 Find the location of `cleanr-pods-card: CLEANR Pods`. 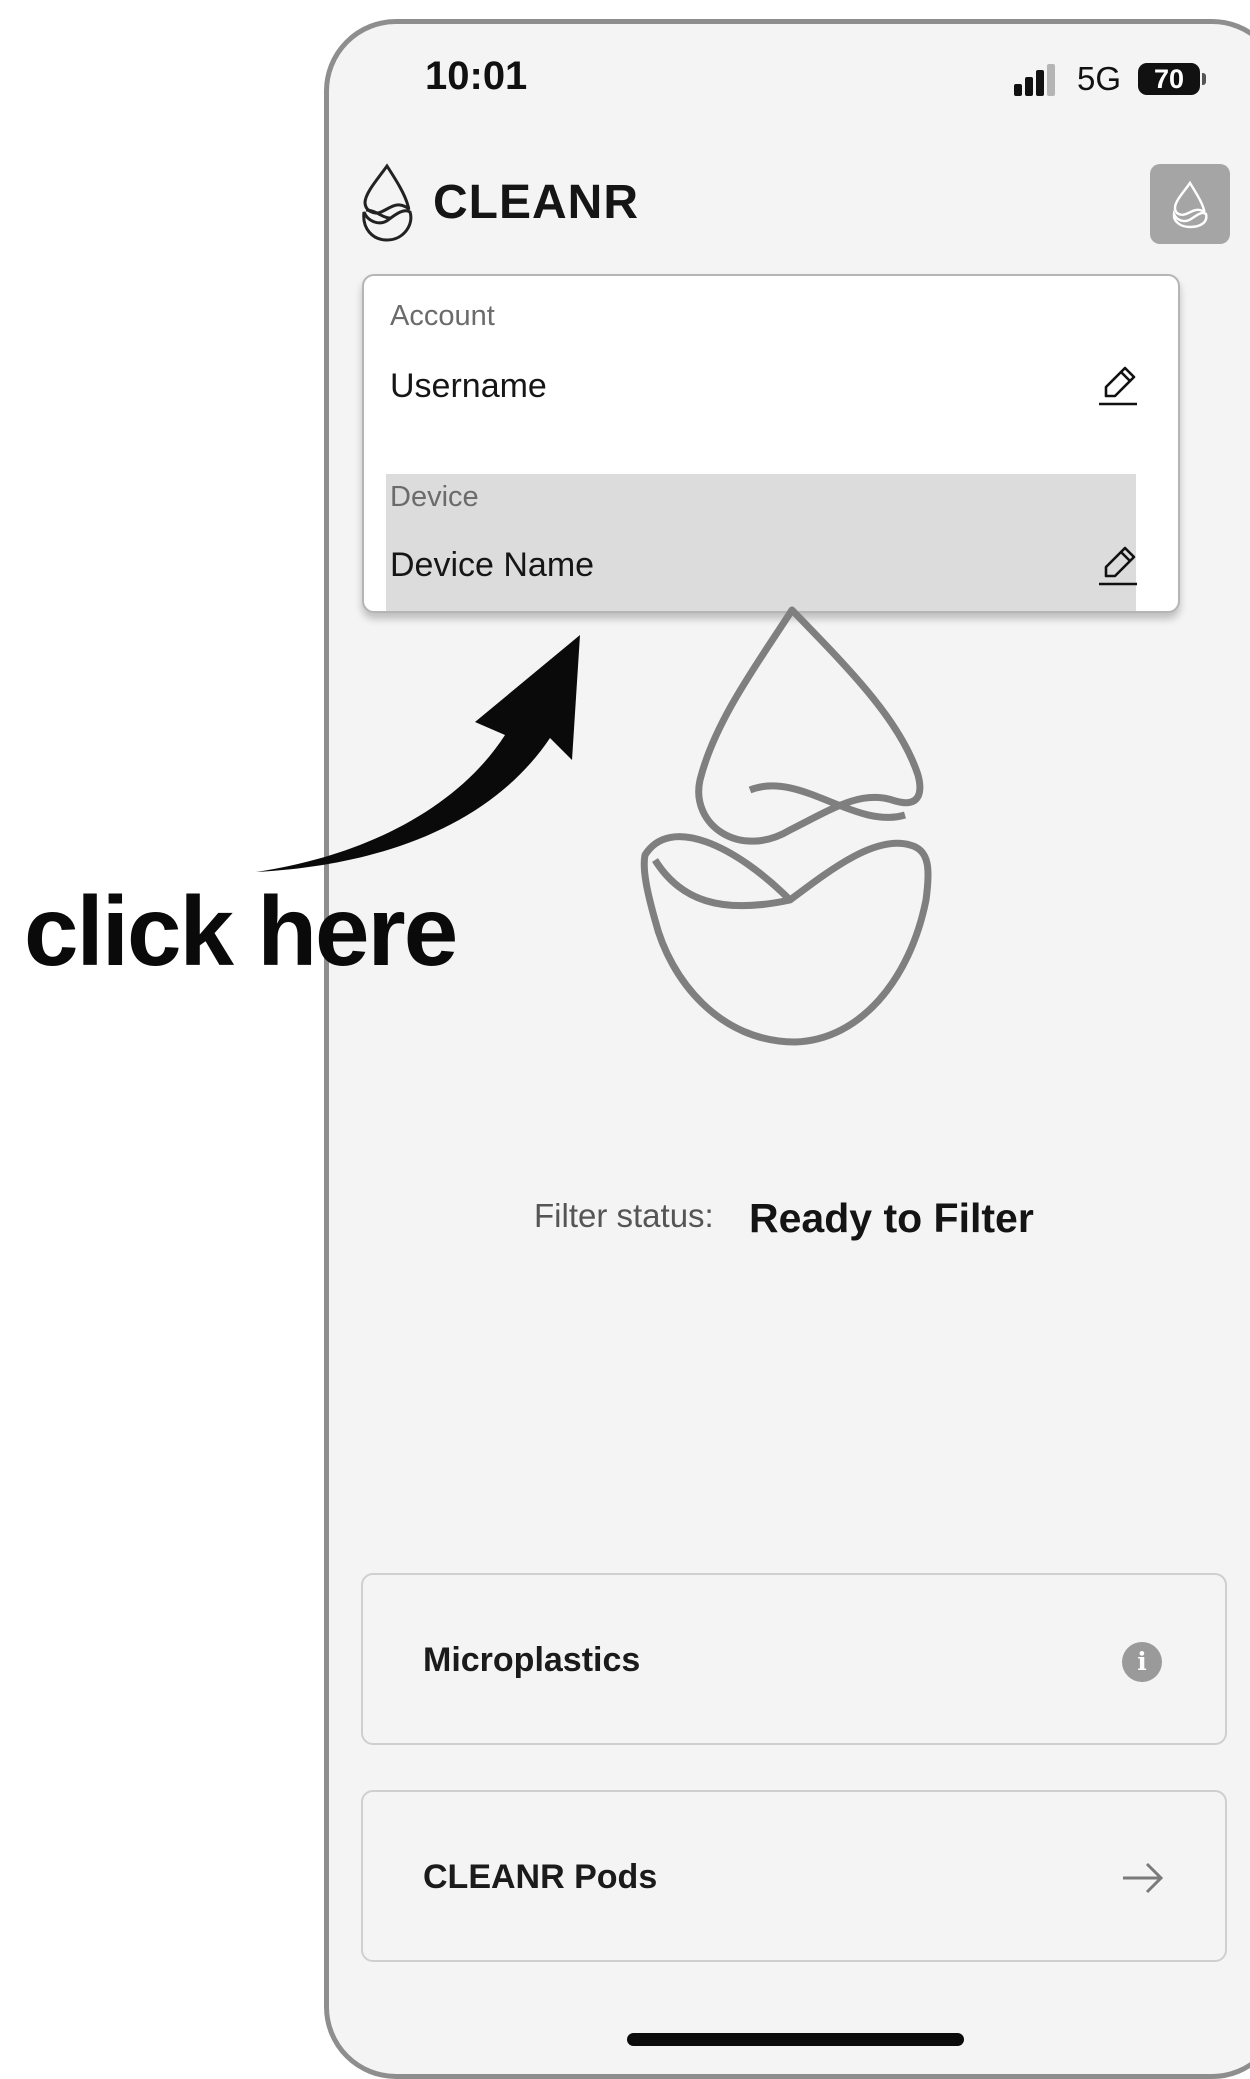

cleanr-pods-card: CLEANR Pods is located at coordinates (794, 1876).